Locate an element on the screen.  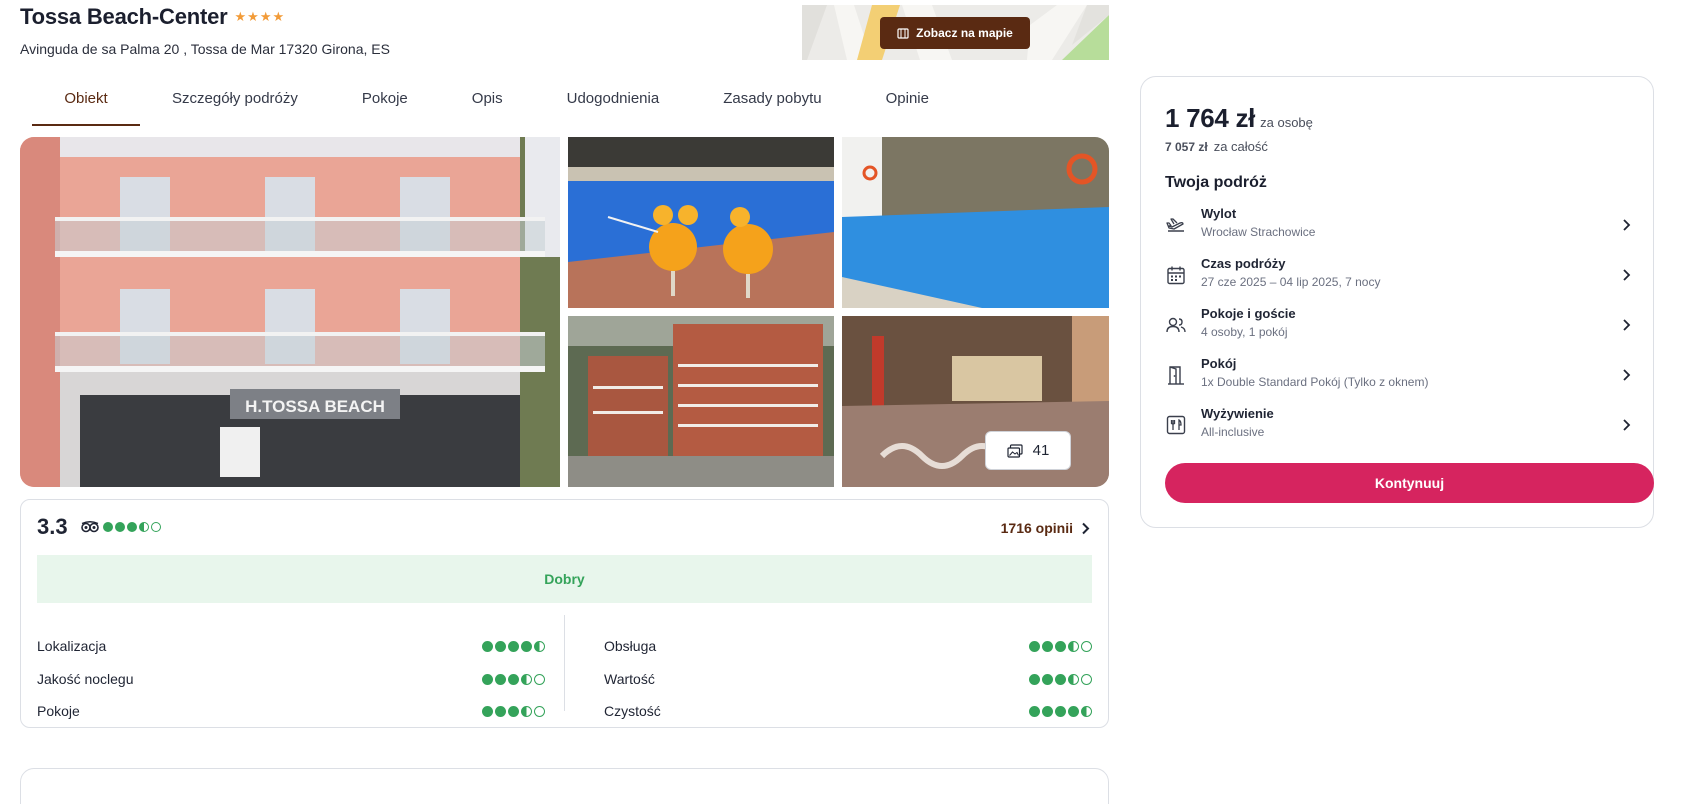
photo-hotel-building is located at coordinates (701, 401).